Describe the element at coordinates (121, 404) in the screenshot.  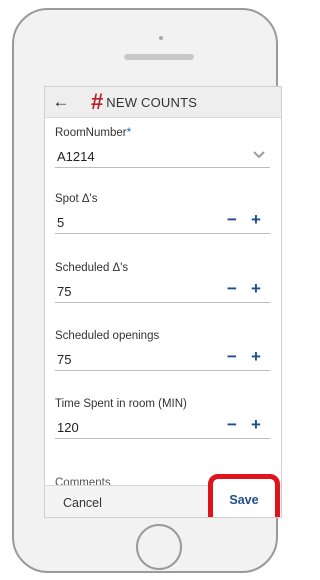
I see `time-spent-label: Time Spent in room (MIN)` at that location.